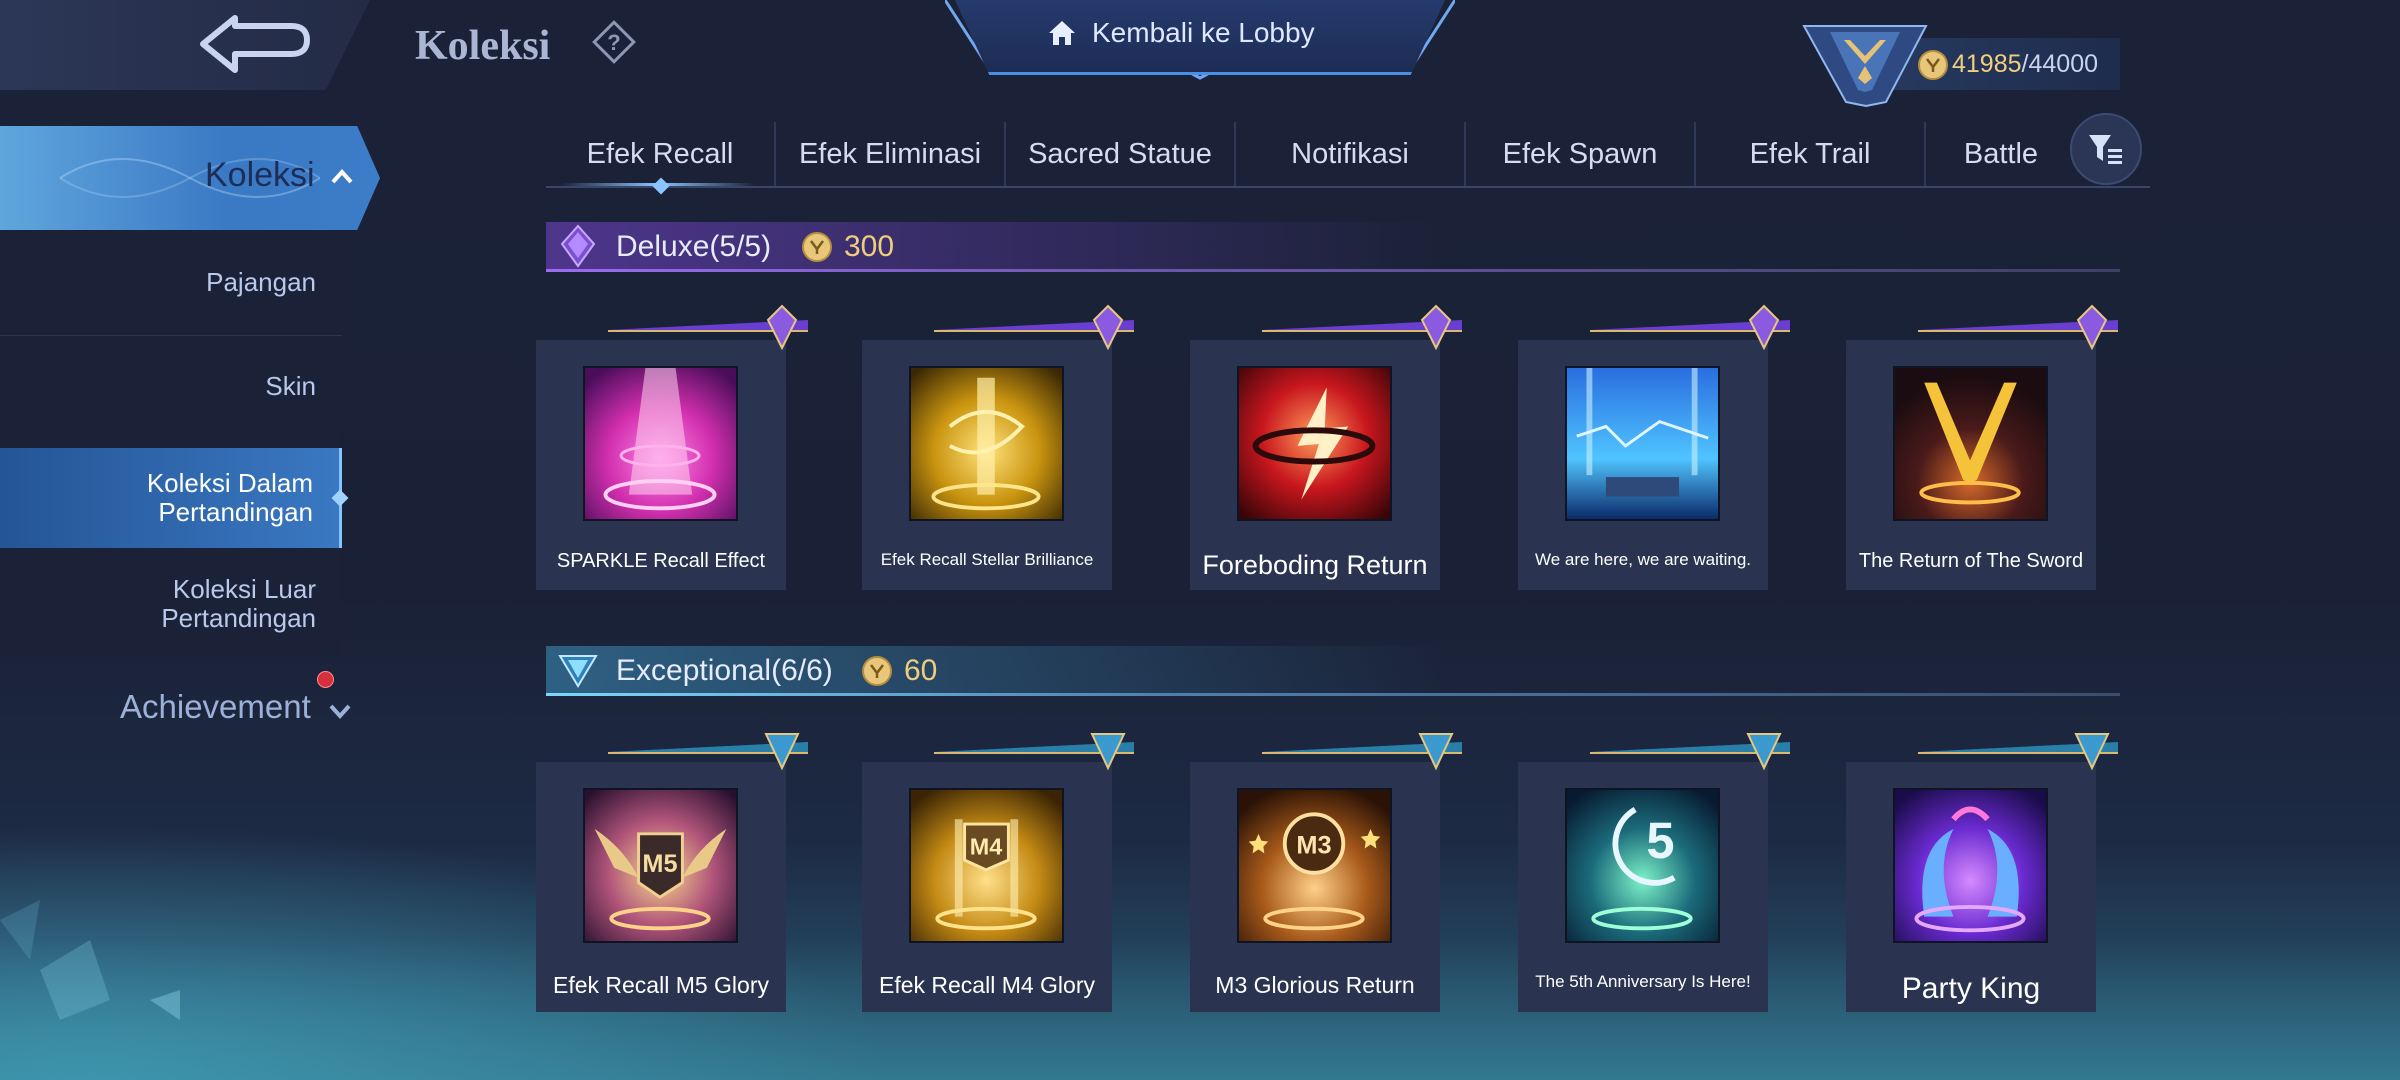 Image resolution: width=2400 pixels, height=1080 pixels. Describe the element at coordinates (1333, 671) in the screenshot. I see `section-header-exceptional: Exceptional(6/6) 60` at that location.